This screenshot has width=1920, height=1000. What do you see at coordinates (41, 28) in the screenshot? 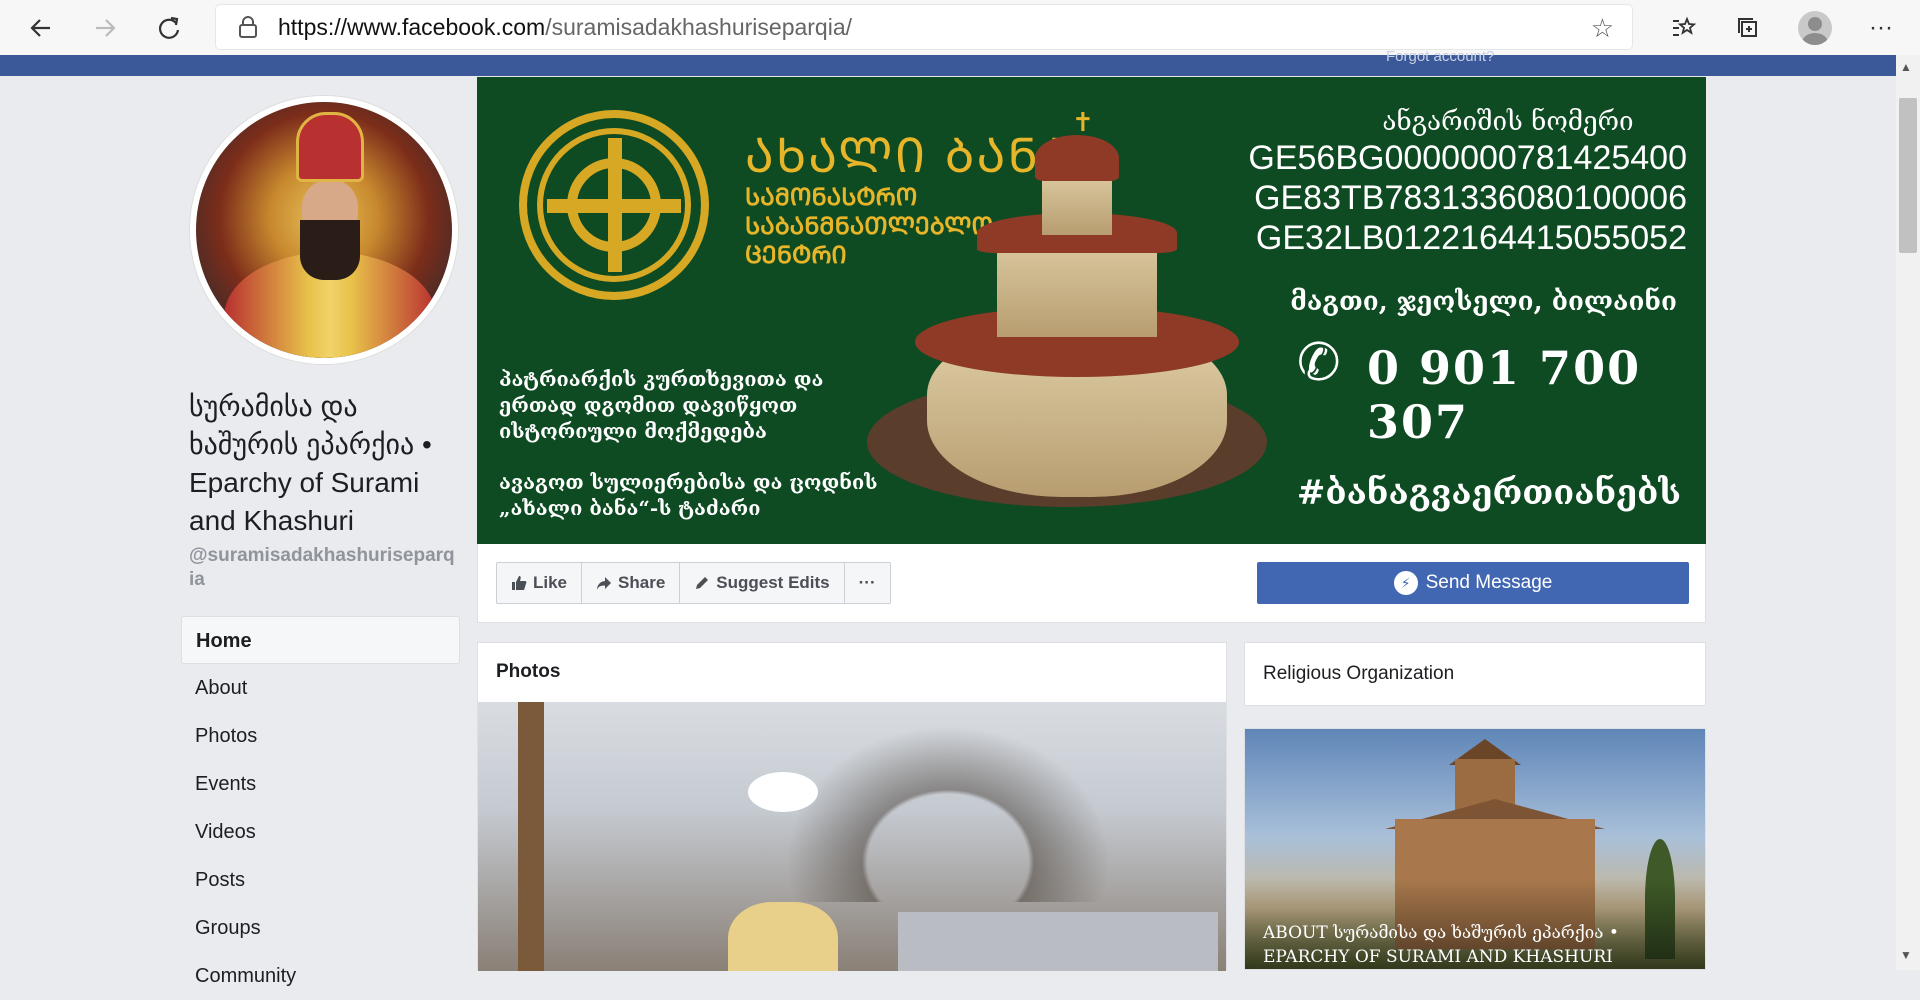
I see `back-icon` at bounding box center [41, 28].